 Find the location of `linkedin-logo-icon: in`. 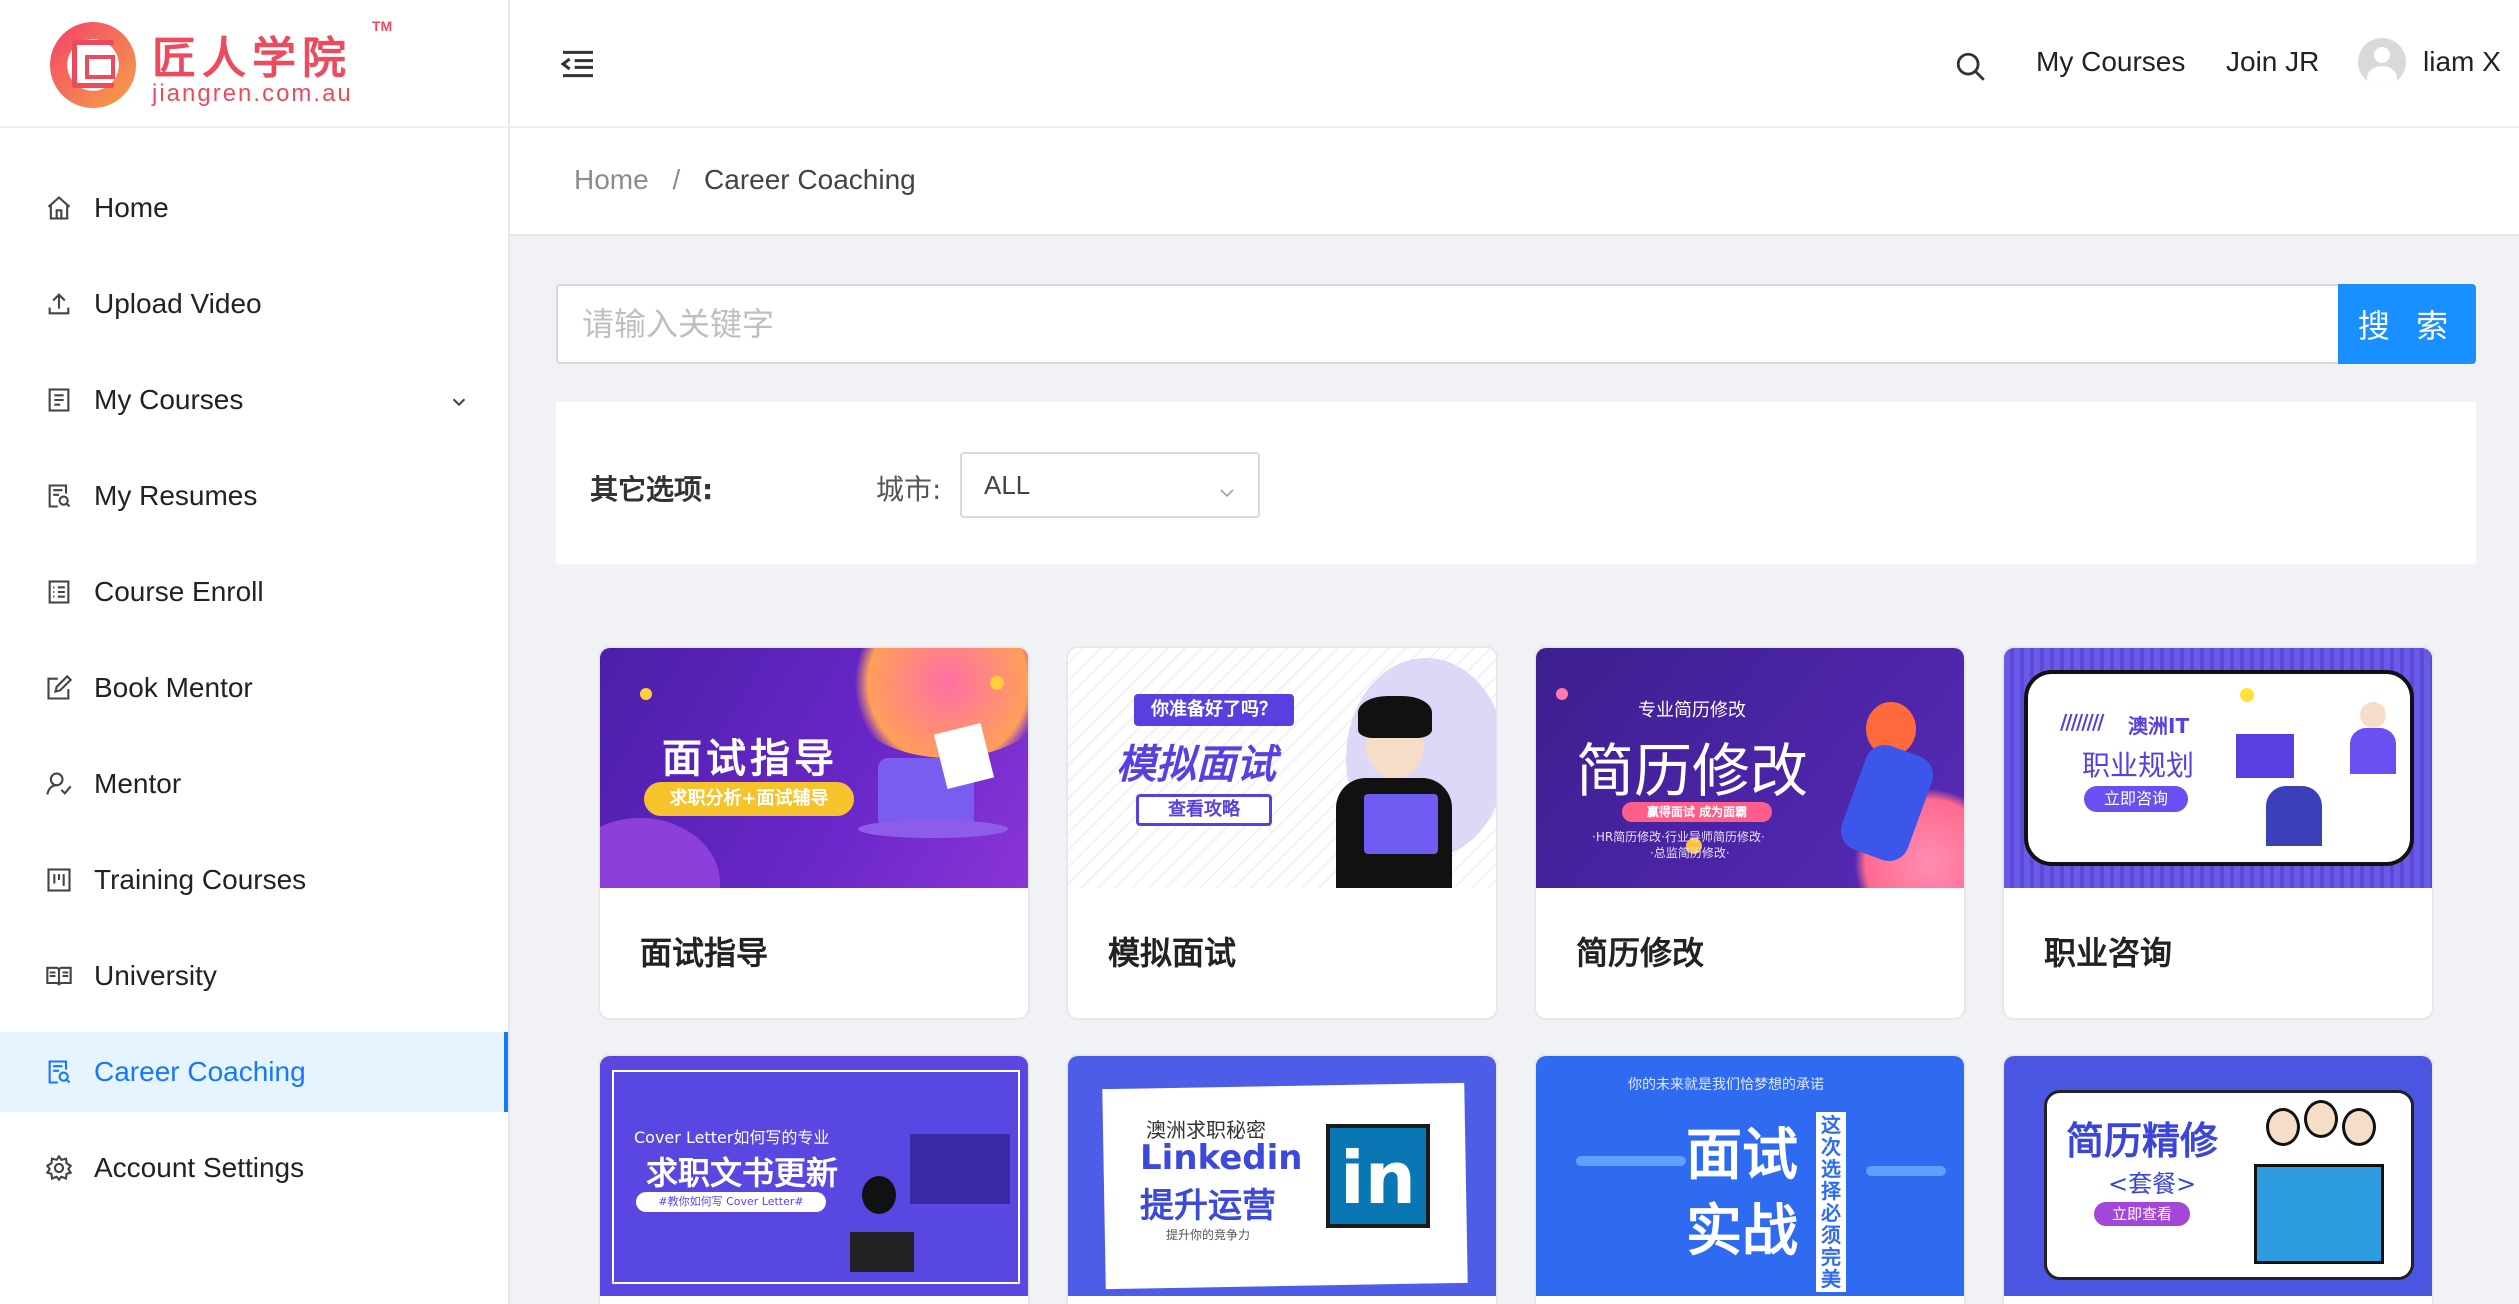

linkedin-logo-icon: in is located at coordinates (1378, 1176).